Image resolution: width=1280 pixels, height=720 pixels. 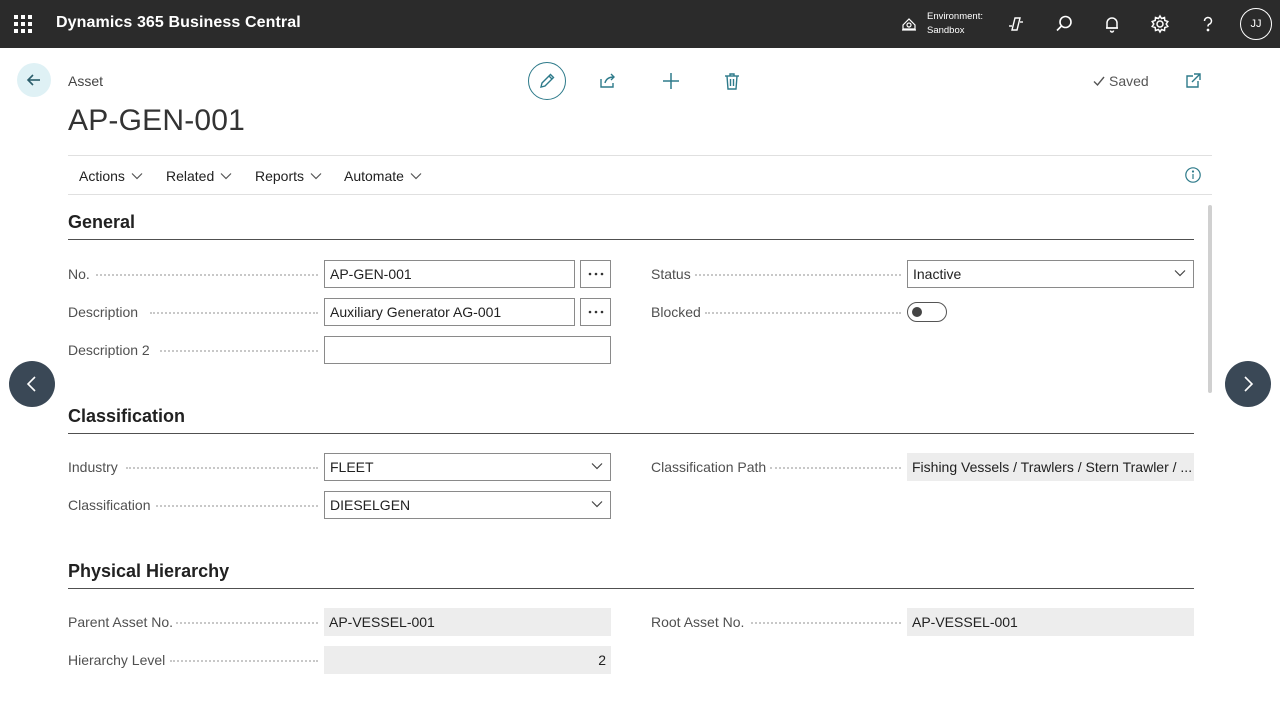 What do you see at coordinates (1210, 299) in the screenshot?
I see `vertical-scrollbar` at bounding box center [1210, 299].